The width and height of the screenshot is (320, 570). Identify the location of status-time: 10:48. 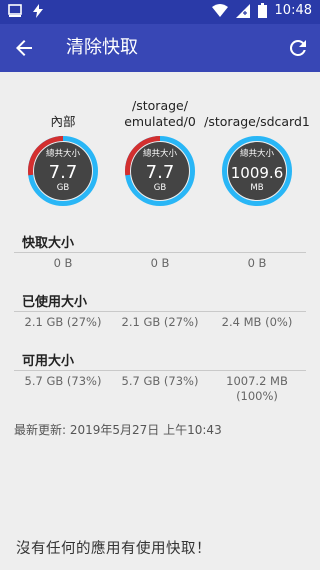
(293, 10).